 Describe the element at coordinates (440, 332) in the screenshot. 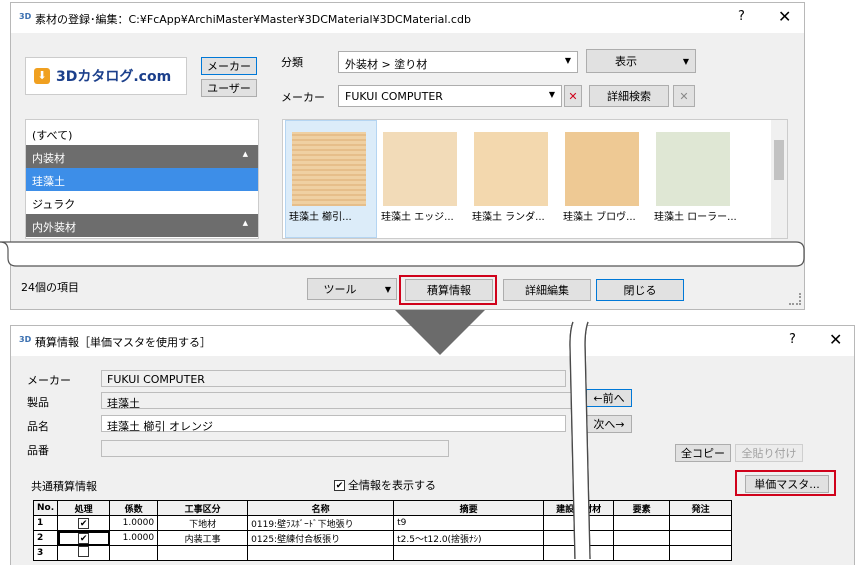

I see `down-arrow-icon` at that location.